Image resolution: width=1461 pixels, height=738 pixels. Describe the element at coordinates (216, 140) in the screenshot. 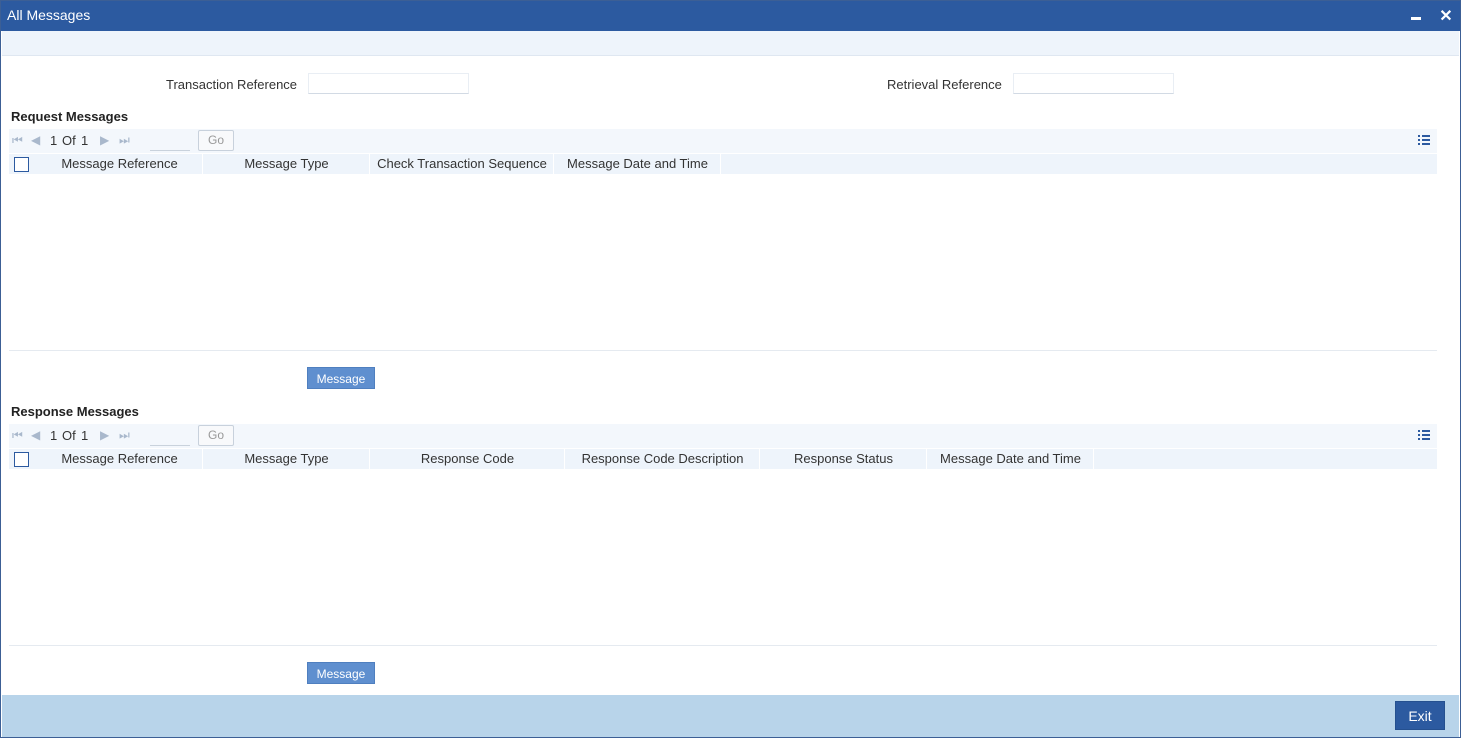

I see `request-go-button: Go` at that location.